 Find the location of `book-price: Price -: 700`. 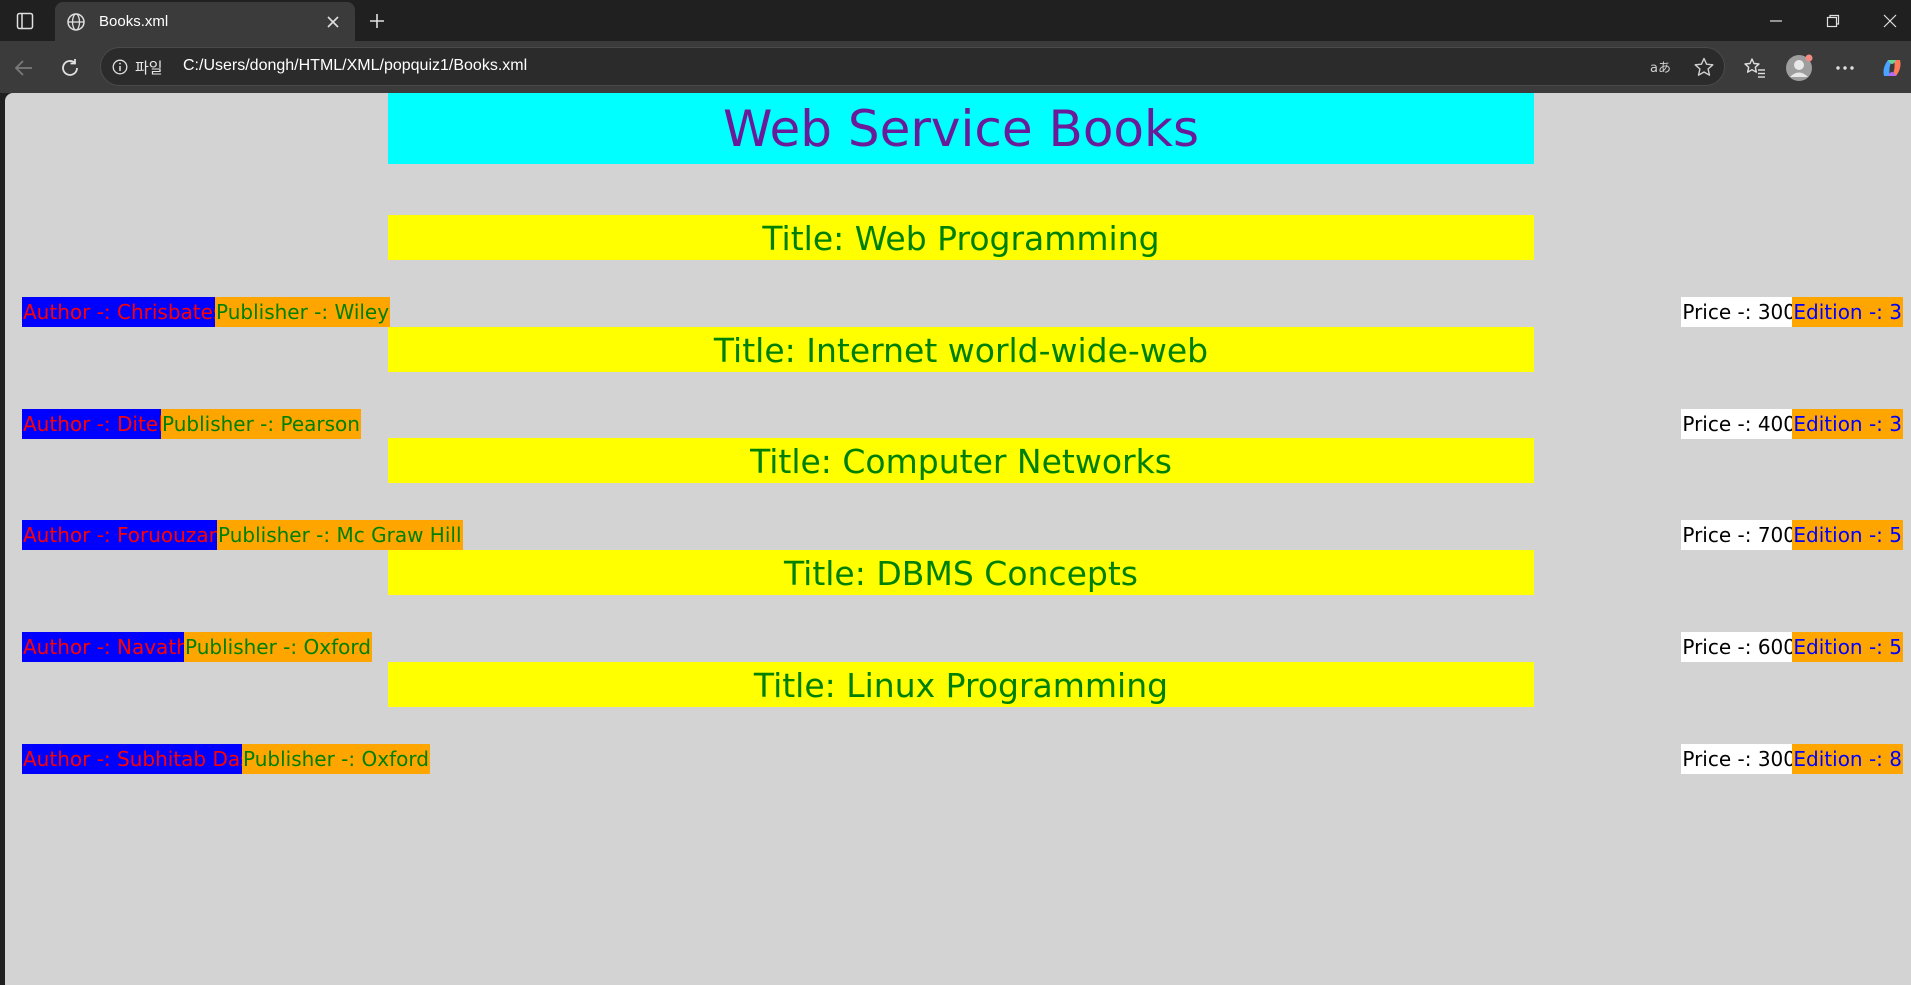

book-price: Price -: 700 is located at coordinates (1739, 535).